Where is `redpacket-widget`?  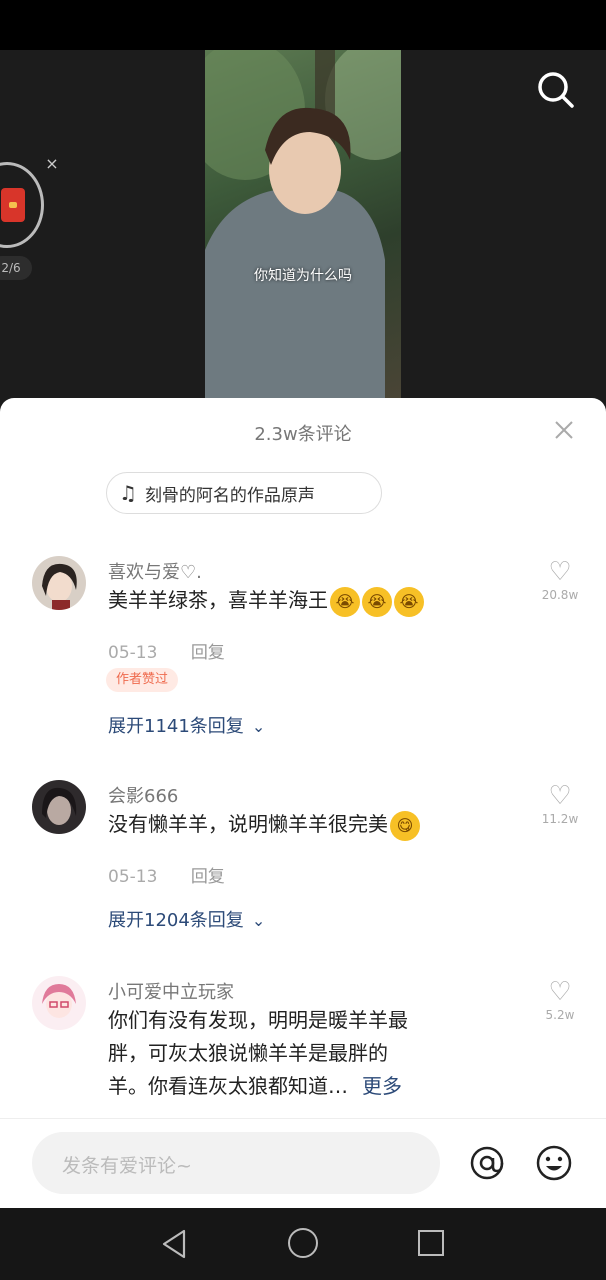 redpacket-widget is located at coordinates (22, 205).